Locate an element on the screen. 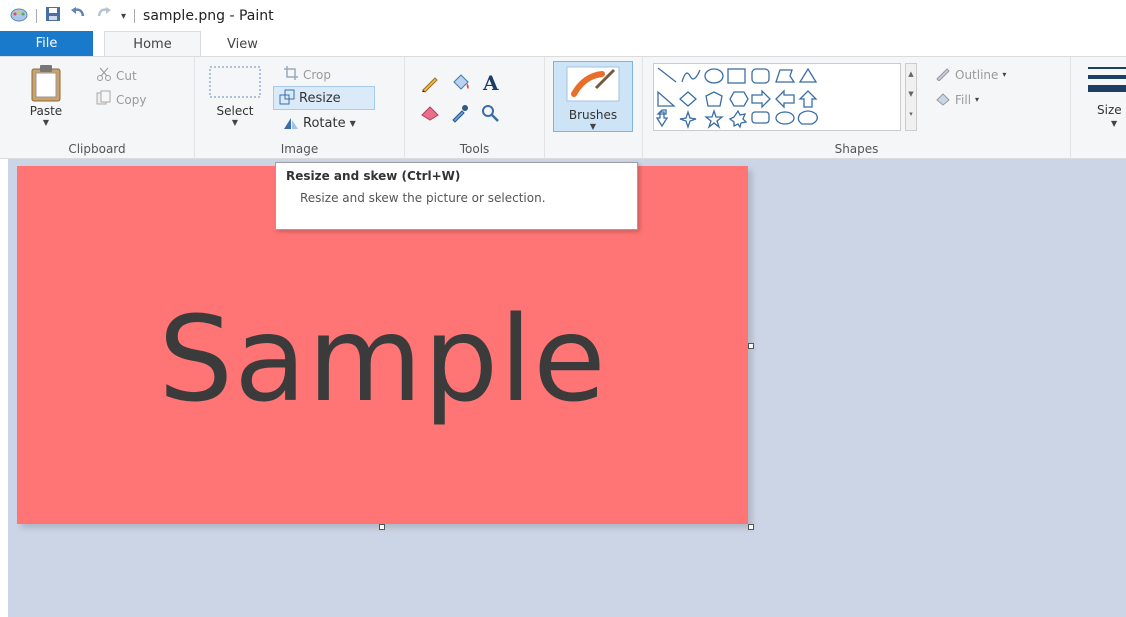 This screenshot has width=1126, height=617. paint-app-icon is located at coordinates (19, 16).